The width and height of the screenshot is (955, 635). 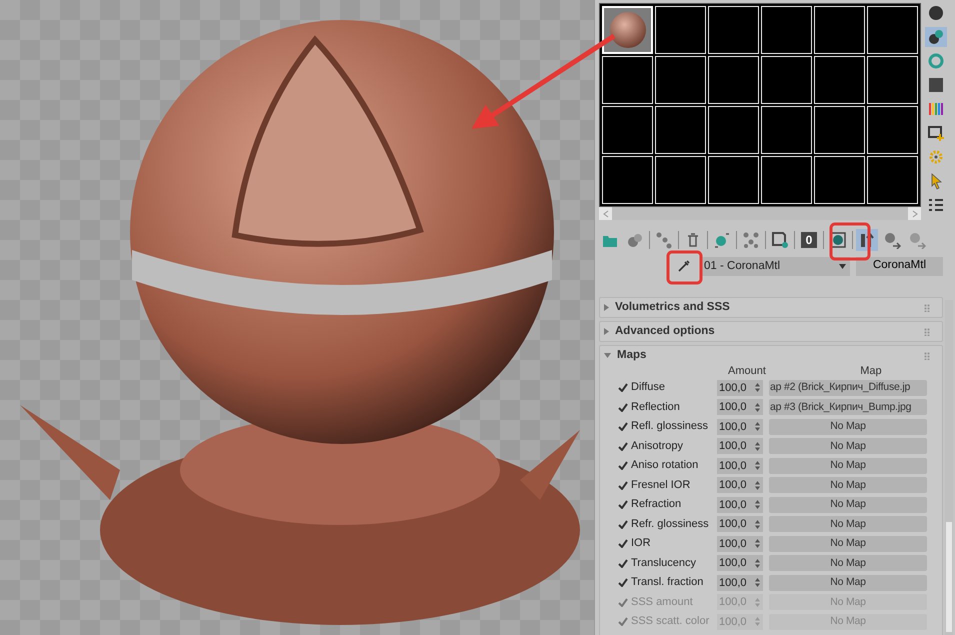 I want to click on rollout-header: Maps, so click(x=771, y=355).